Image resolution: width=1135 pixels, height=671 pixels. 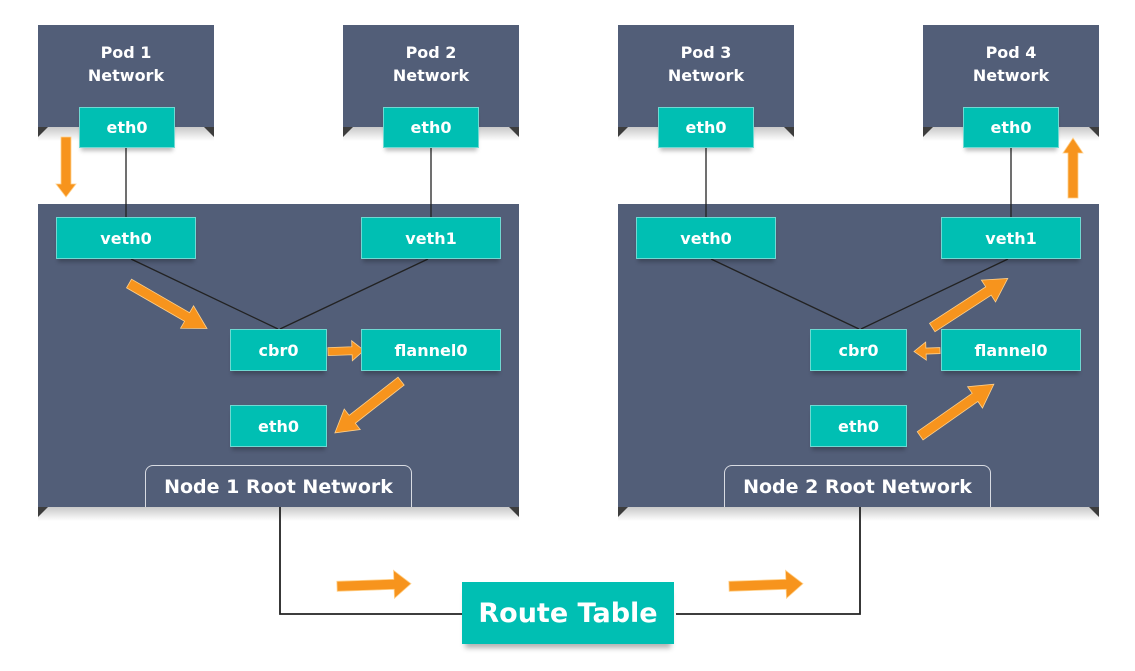 I want to click on arrow-to-route-table-icon, so click(x=374, y=584).